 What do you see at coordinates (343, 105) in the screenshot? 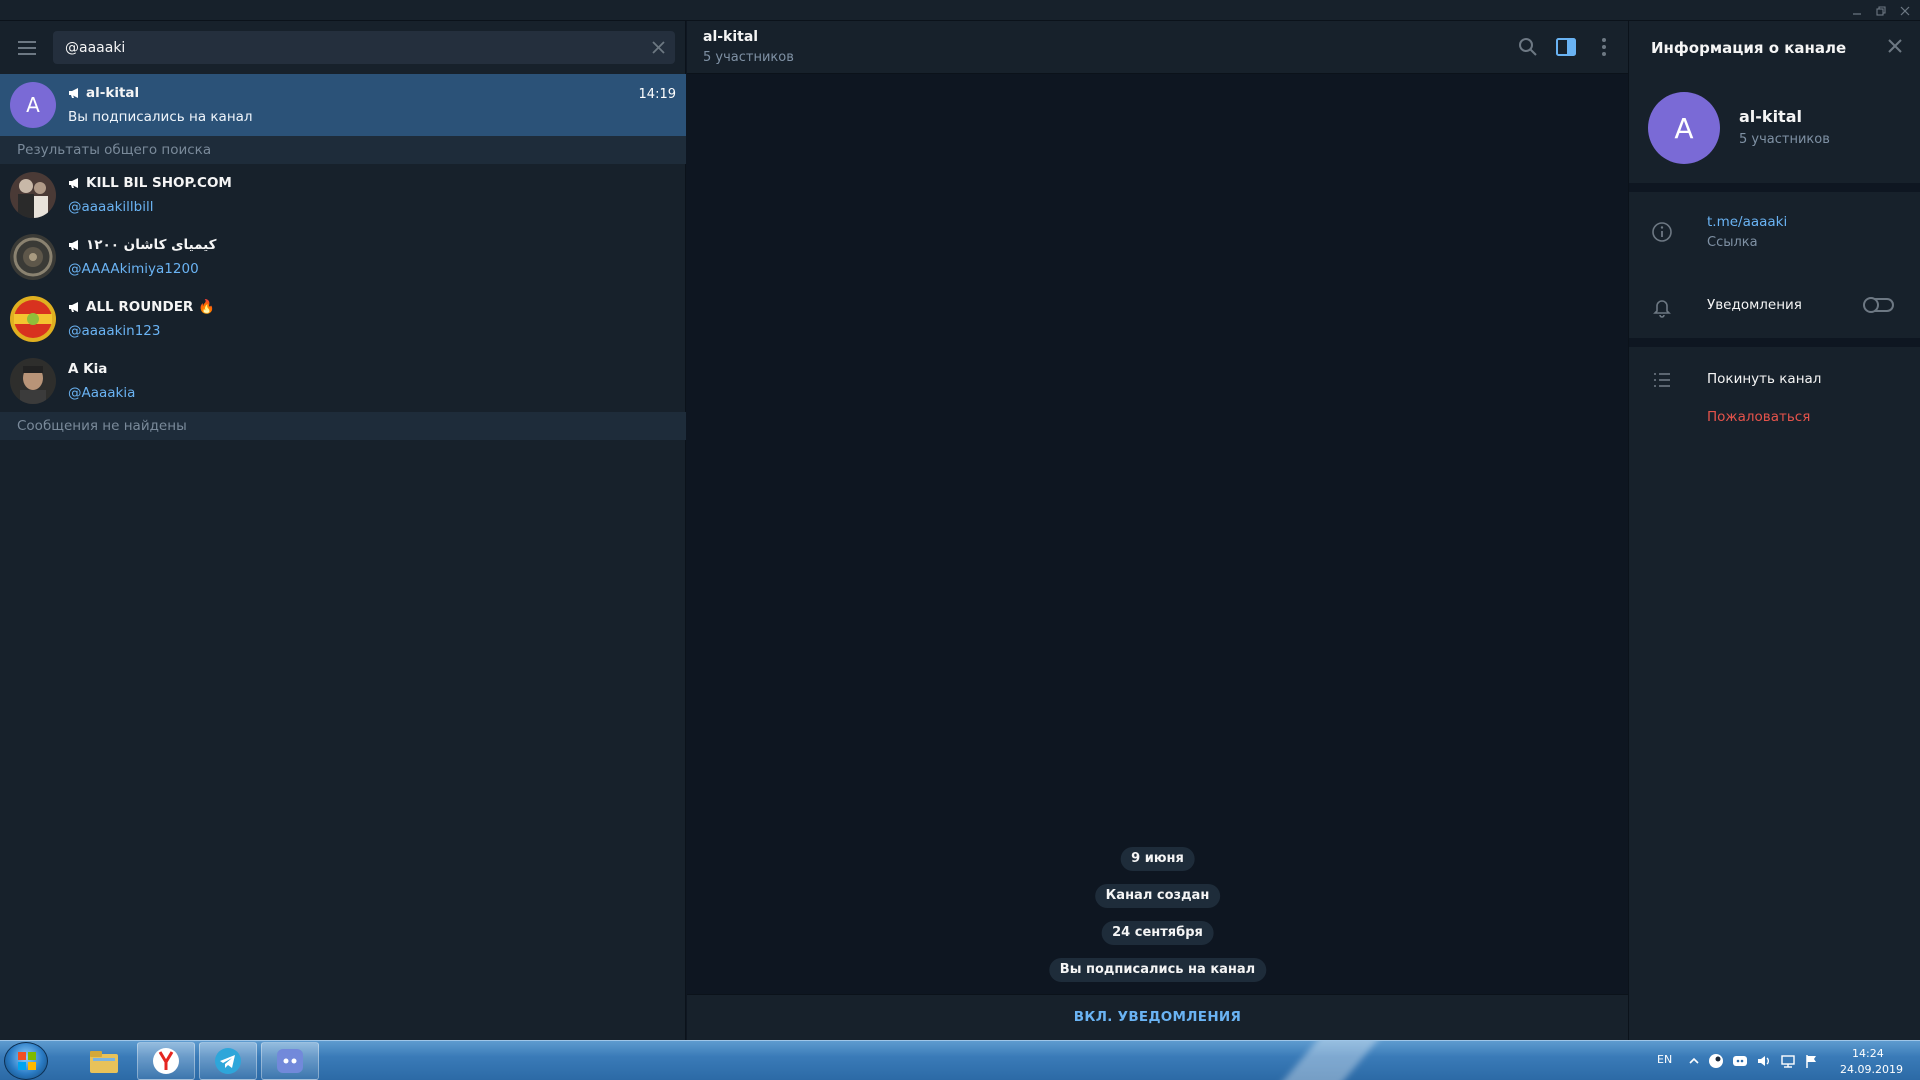
I see `chat-item-al-kital: A al-kital 14:19 Вы подписались на канал` at bounding box center [343, 105].